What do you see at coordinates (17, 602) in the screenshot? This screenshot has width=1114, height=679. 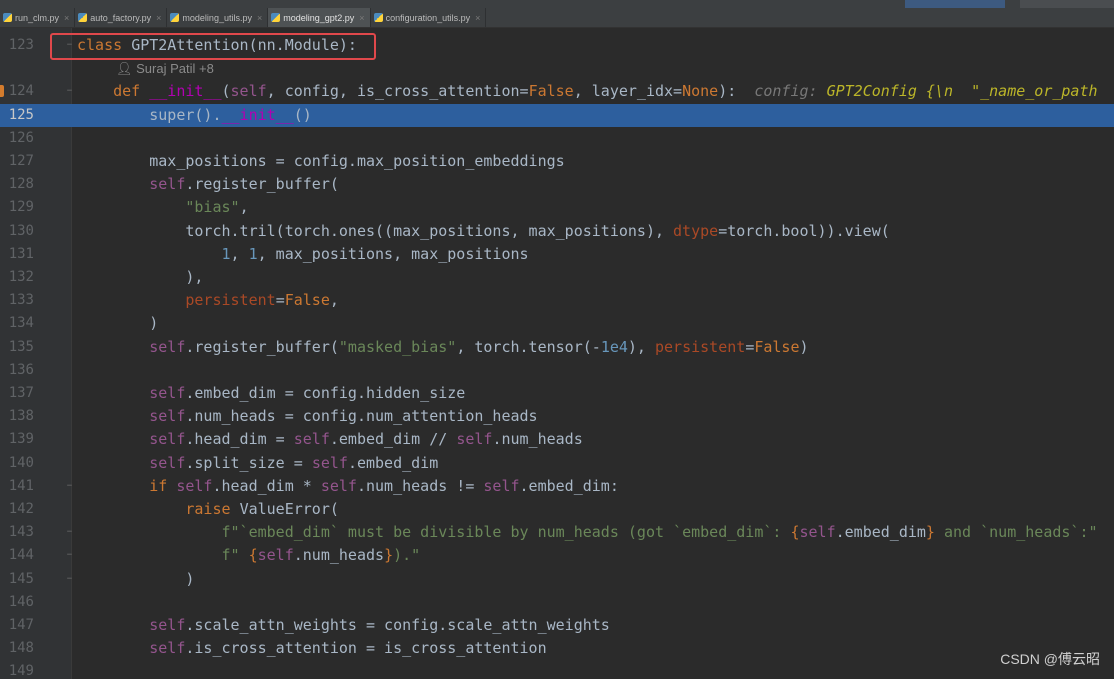 I see `line-number: 146` at bounding box center [17, 602].